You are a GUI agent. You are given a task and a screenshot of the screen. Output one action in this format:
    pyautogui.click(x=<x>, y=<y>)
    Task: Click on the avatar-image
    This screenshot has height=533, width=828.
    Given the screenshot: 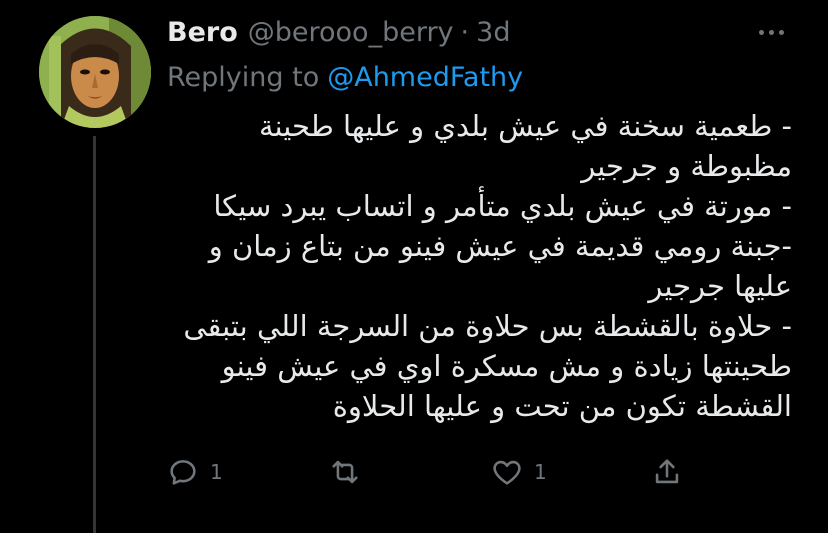 What is the action you would take?
    pyautogui.click(x=95, y=72)
    